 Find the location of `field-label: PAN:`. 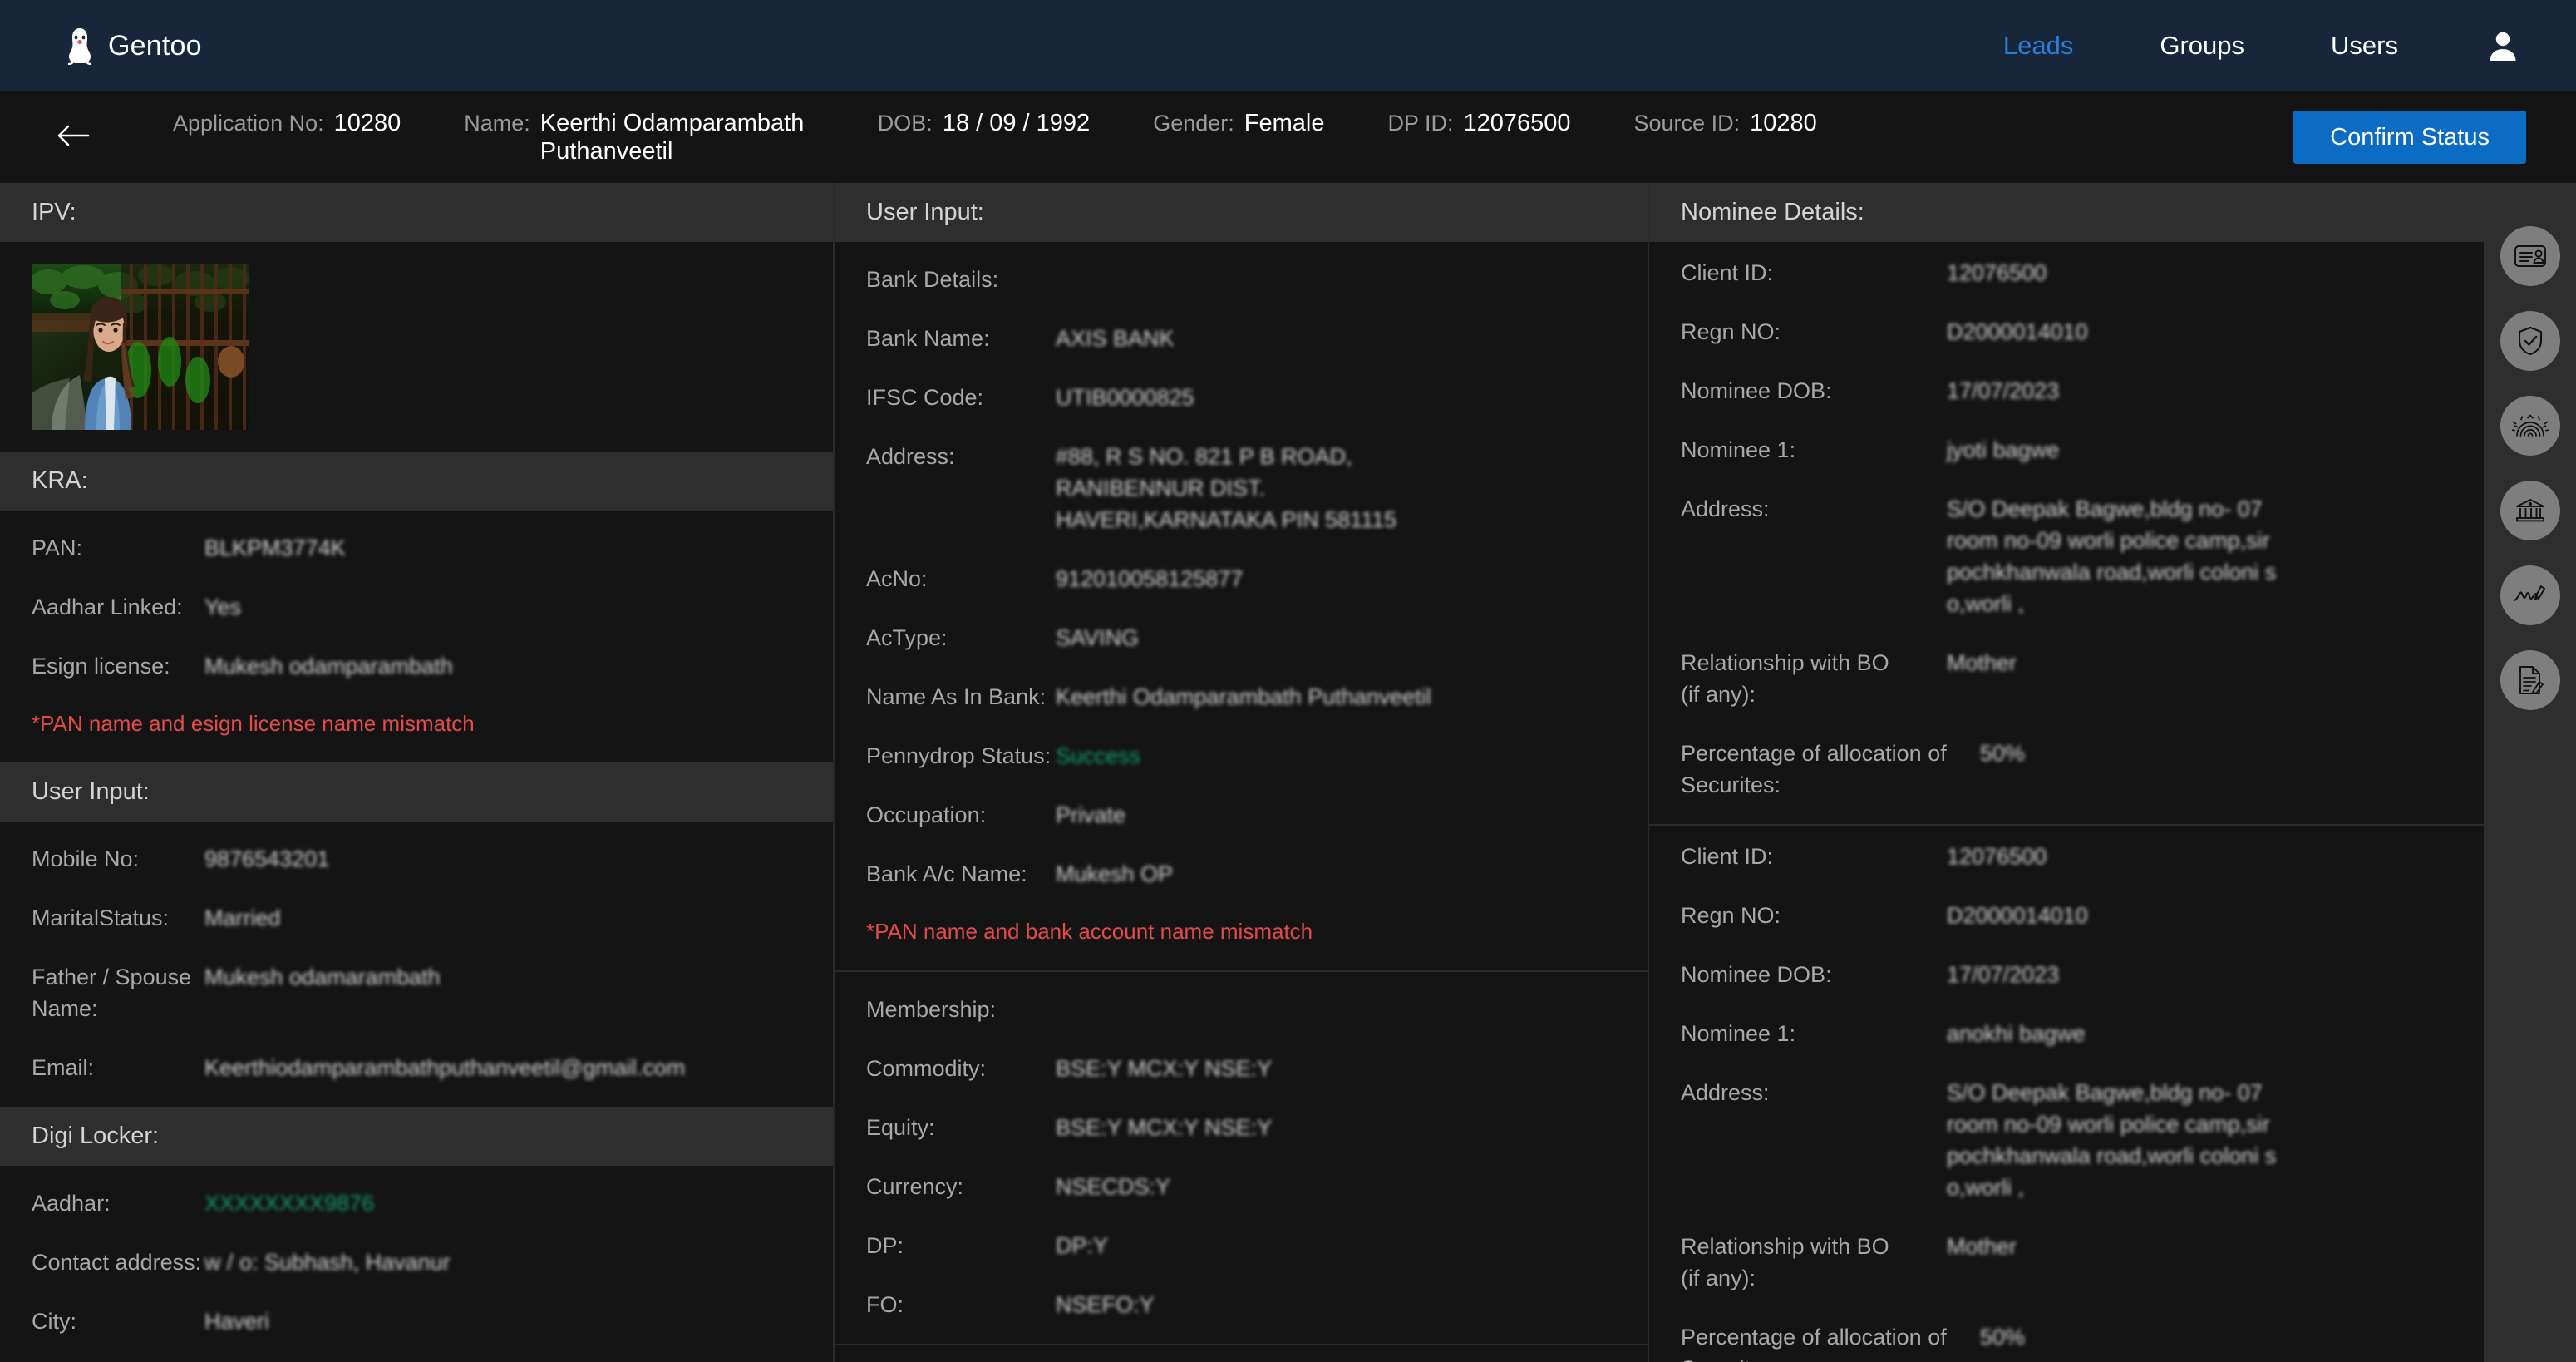

field-label: PAN: is located at coordinates (57, 548).